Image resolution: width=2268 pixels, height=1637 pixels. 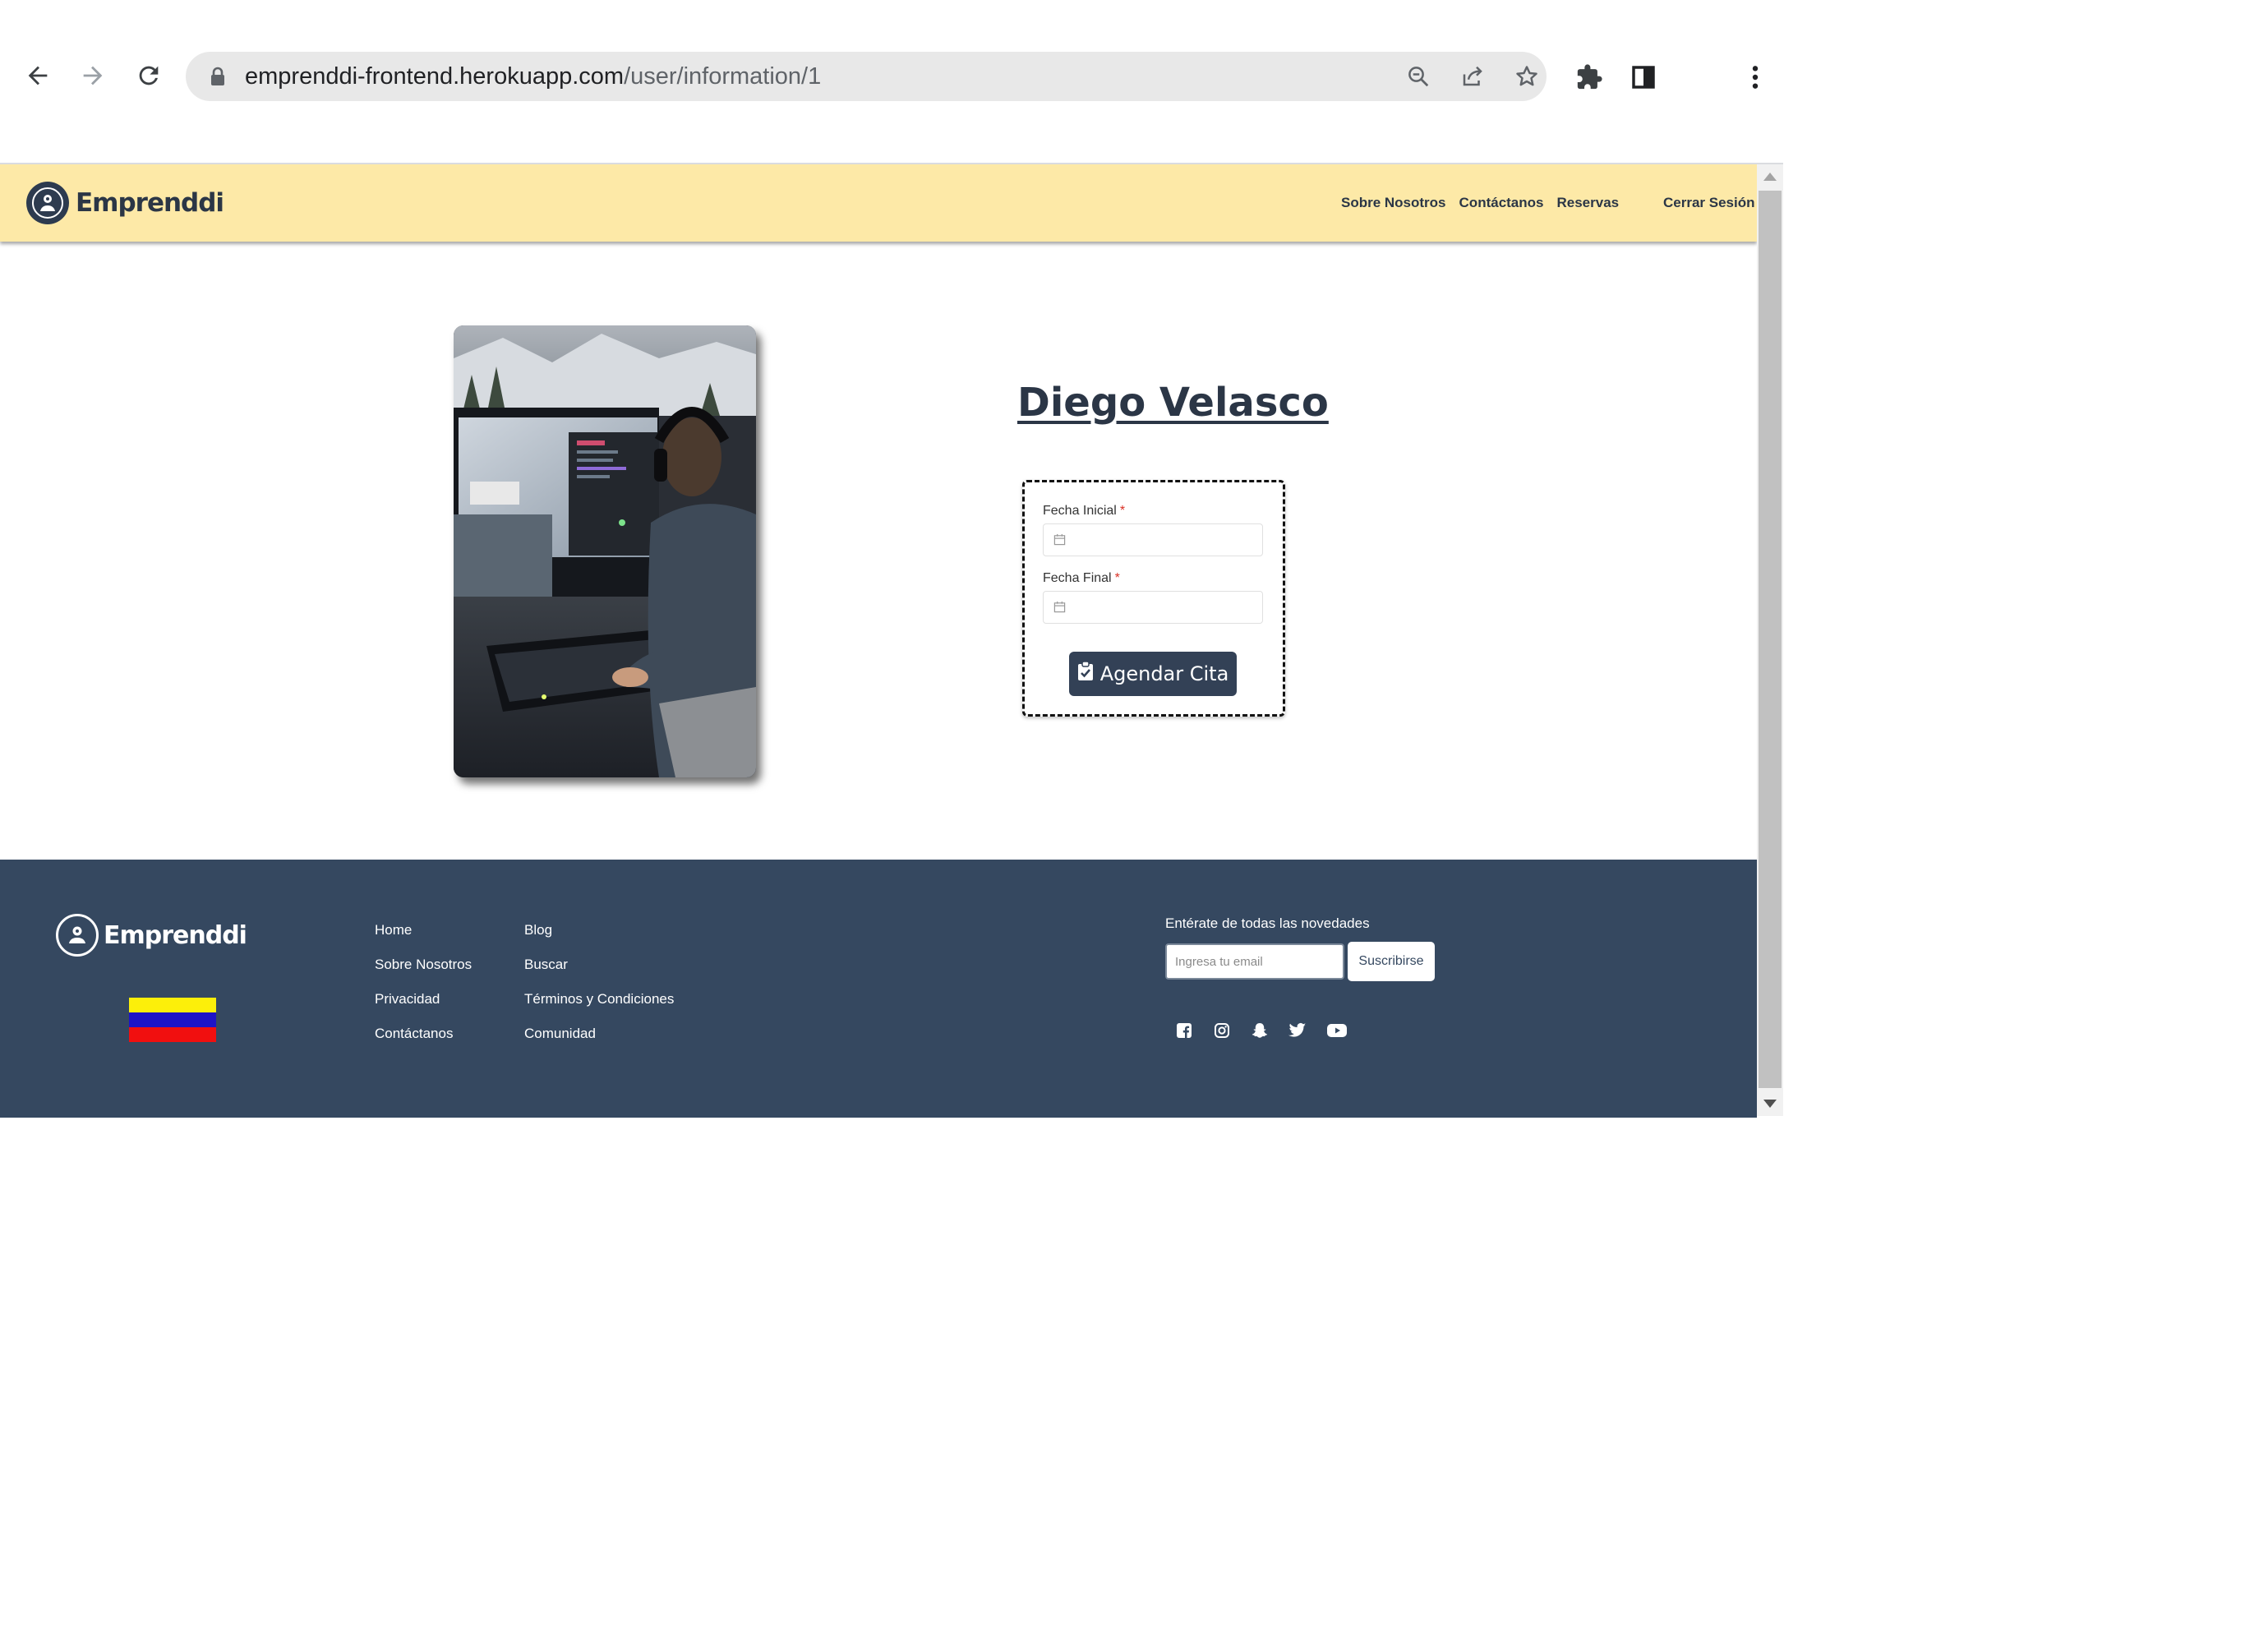 What do you see at coordinates (1527, 76) in the screenshot?
I see `bookmark-star-icon` at bounding box center [1527, 76].